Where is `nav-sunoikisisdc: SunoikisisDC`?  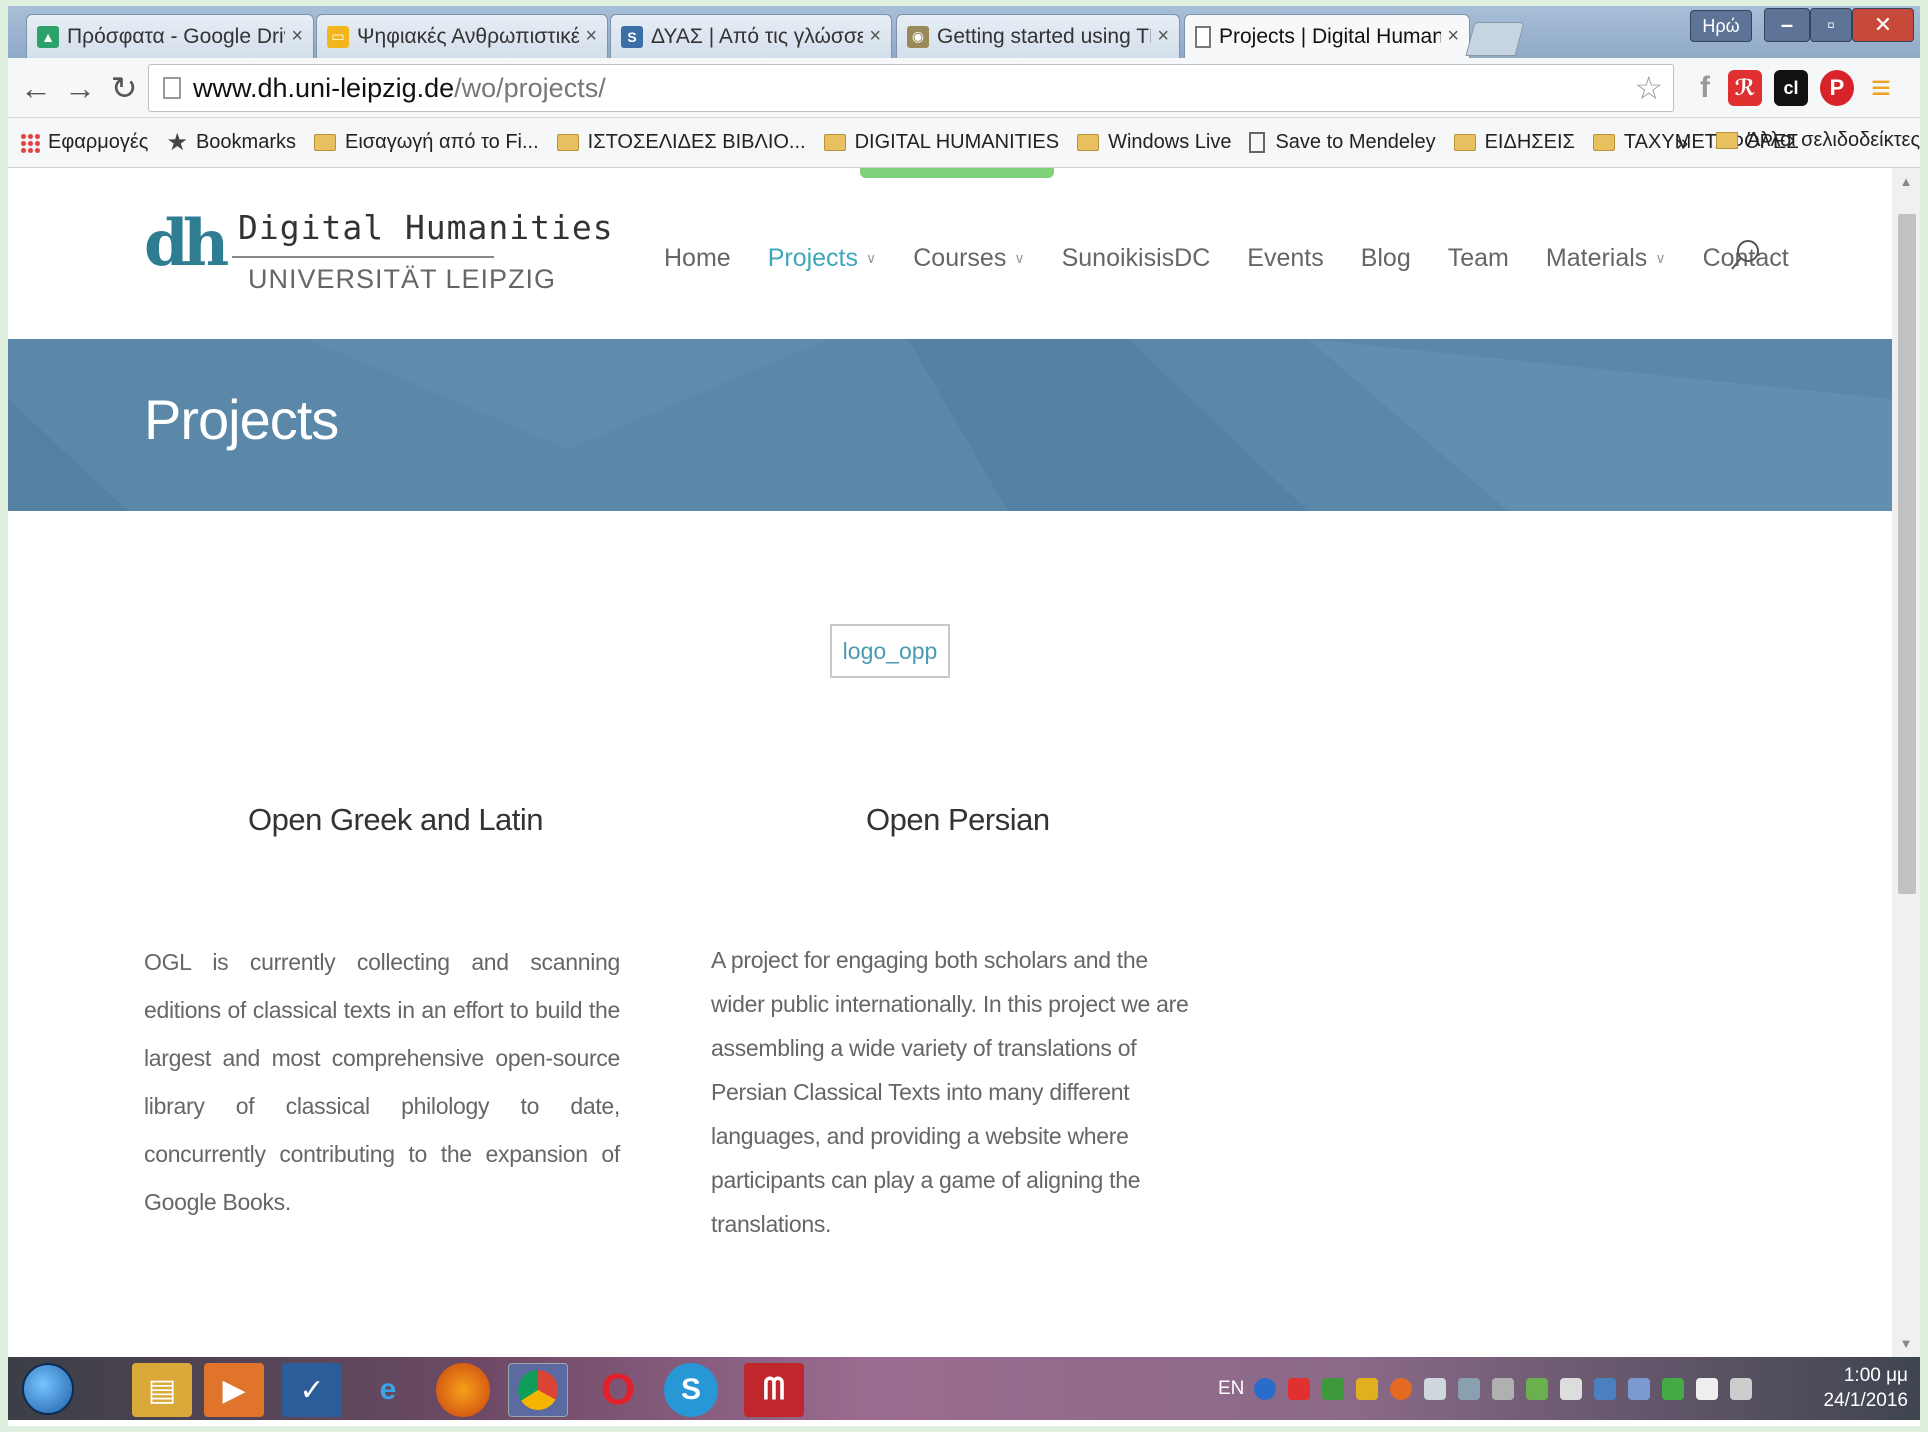
nav-sunoikisisdc: SunoikisisDC is located at coordinates (1136, 258).